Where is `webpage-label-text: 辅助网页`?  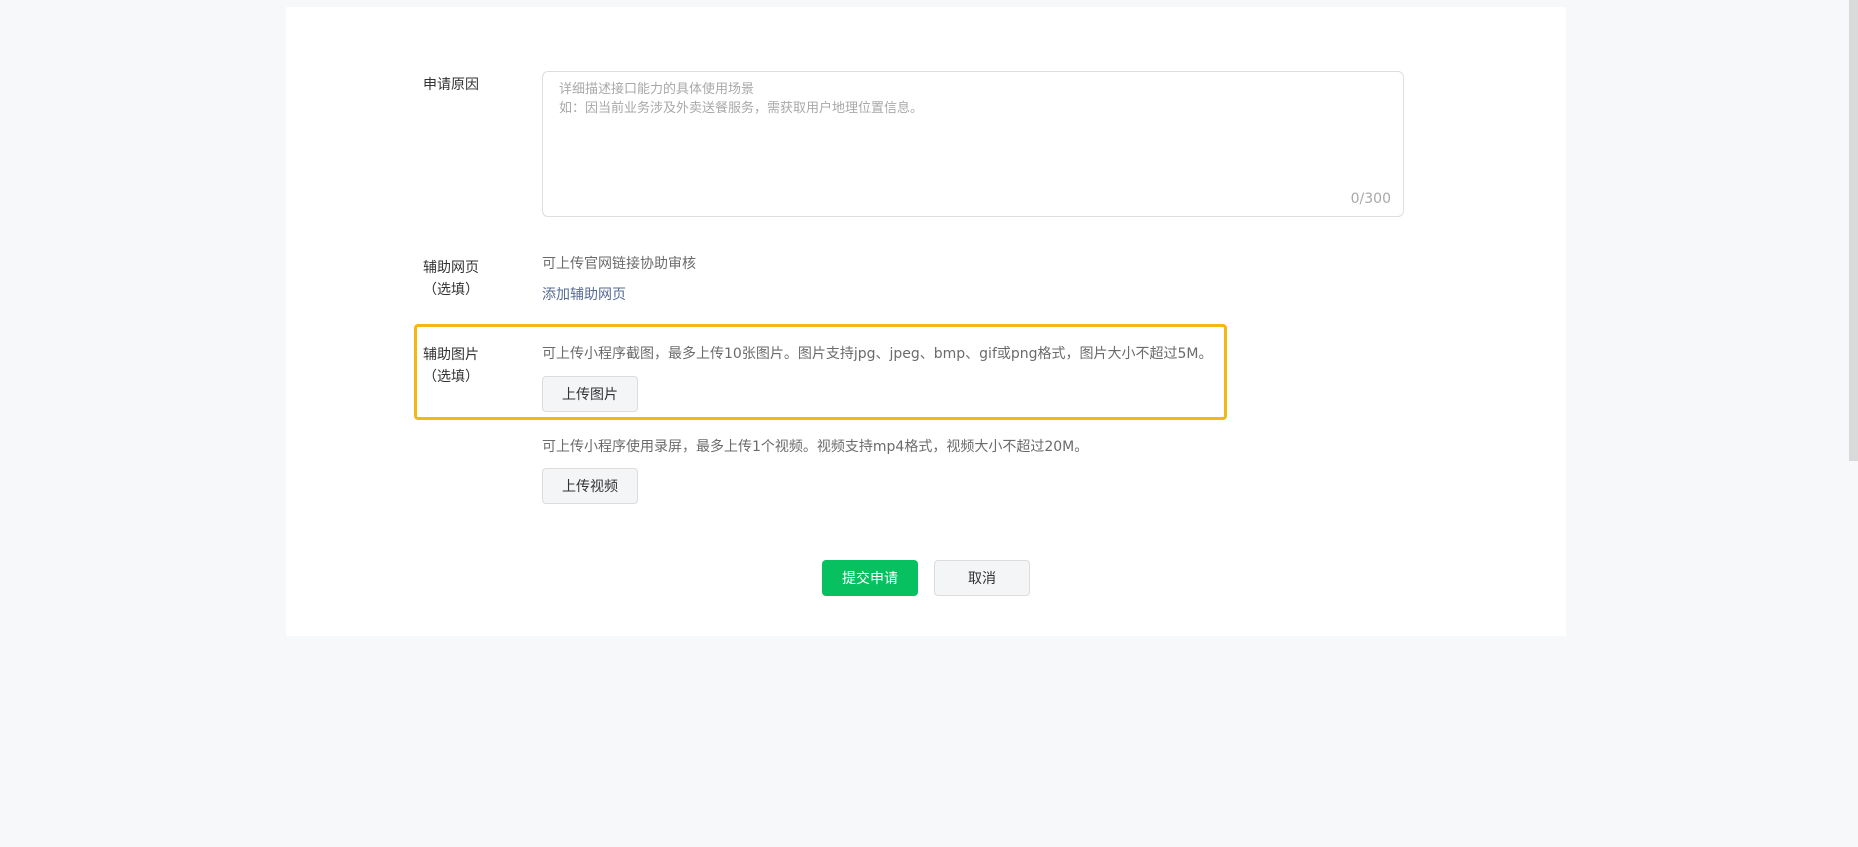
webpage-label-text: 辅助网页 is located at coordinates (451, 268).